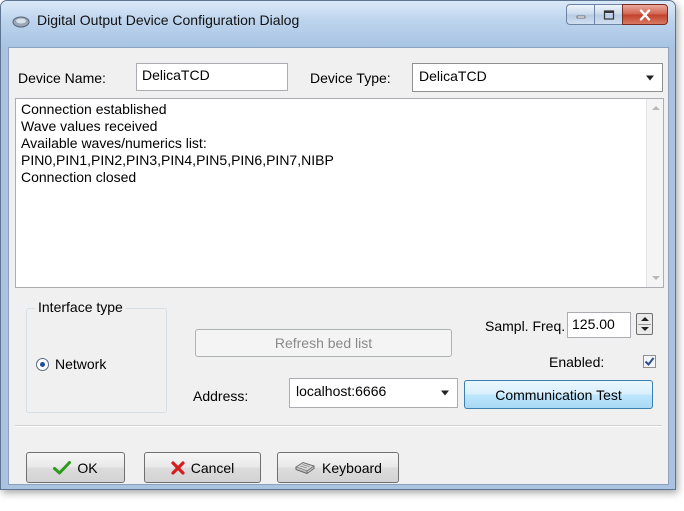 This screenshot has height=511, width=684. What do you see at coordinates (21, 22) in the screenshot?
I see `app-icon` at bounding box center [21, 22].